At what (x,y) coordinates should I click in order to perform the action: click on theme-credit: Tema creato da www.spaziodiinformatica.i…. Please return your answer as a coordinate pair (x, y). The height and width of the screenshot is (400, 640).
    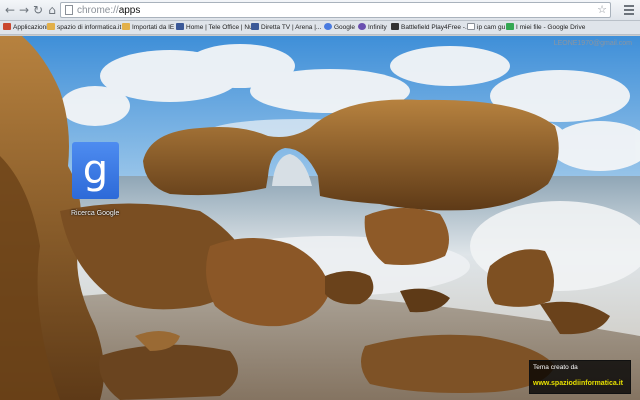
    Looking at the image, I should click on (580, 377).